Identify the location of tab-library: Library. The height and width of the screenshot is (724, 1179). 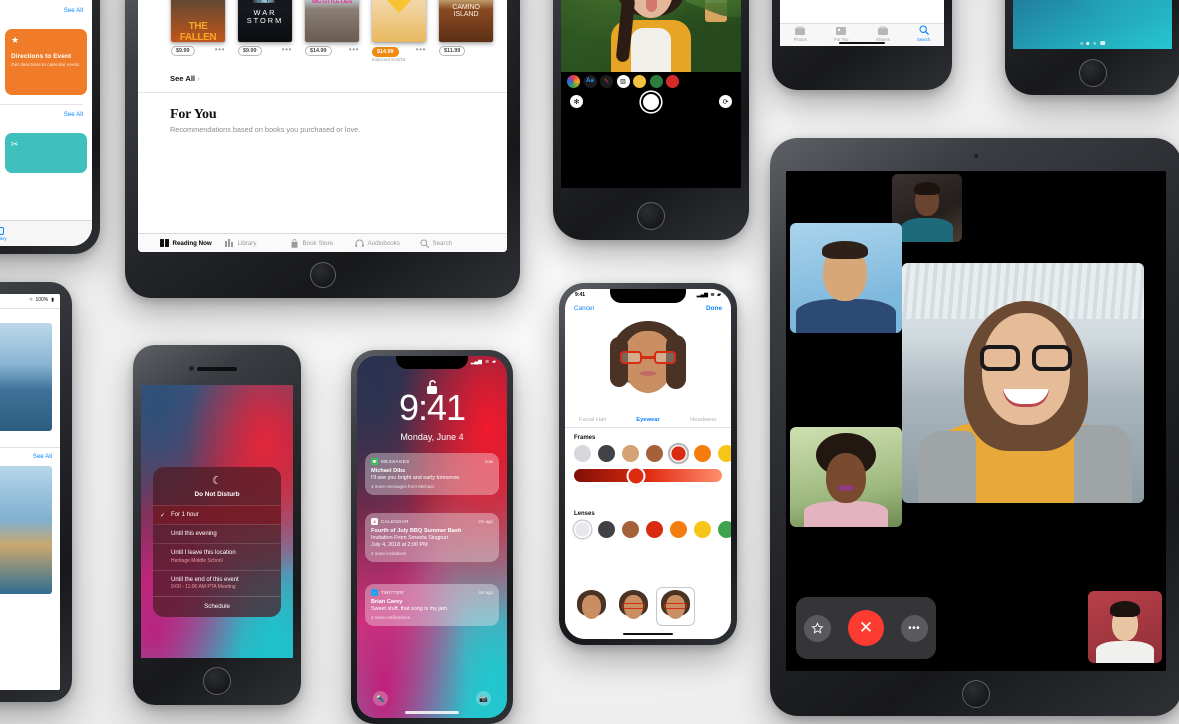
(257, 243).